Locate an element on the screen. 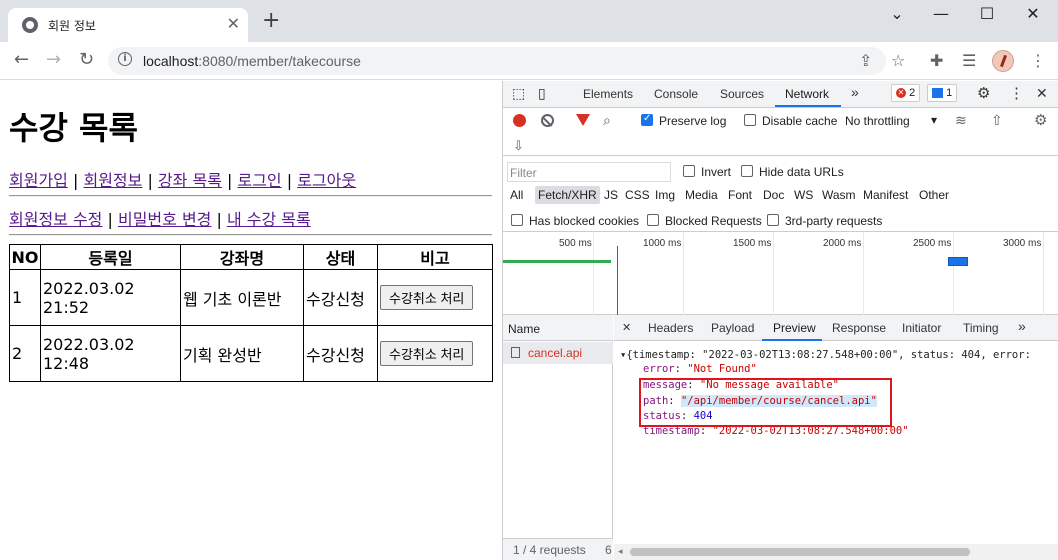 This screenshot has height=560, width=1058. hide-data-urls-checkbox is located at coordinates (747, 171).